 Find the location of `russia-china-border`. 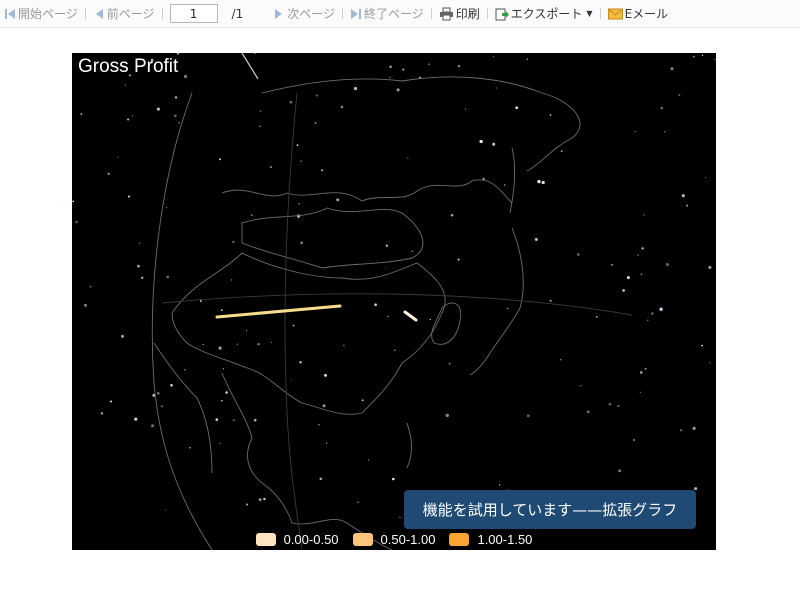

russia-china-border is located at coordinates (367, 191).